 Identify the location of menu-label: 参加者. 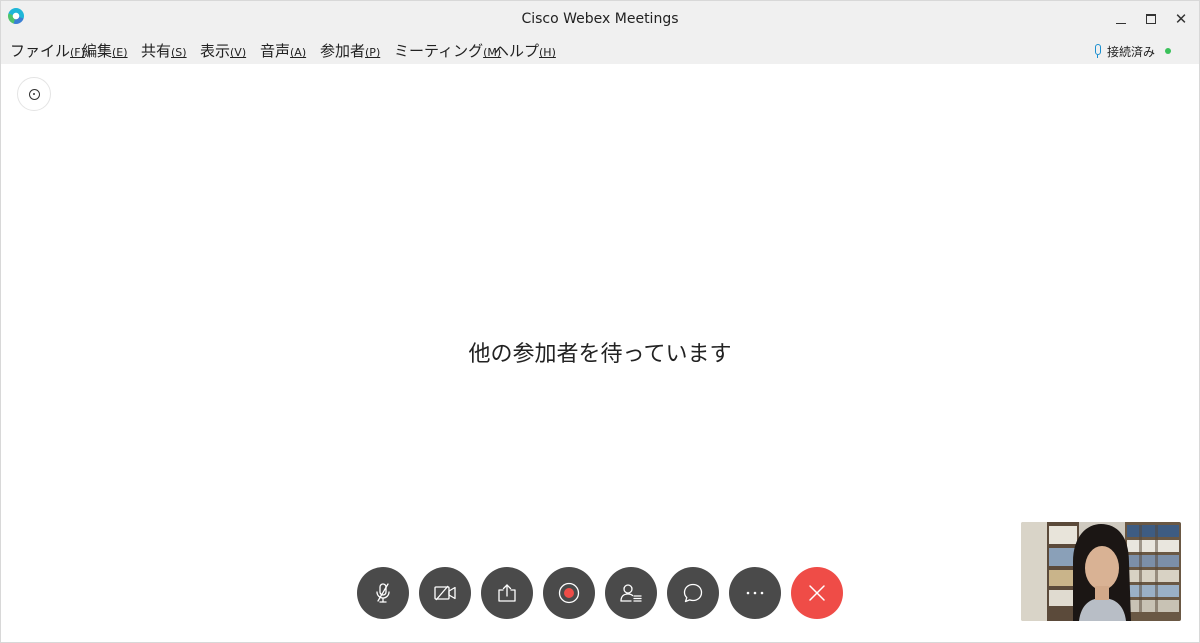
(343, 51).